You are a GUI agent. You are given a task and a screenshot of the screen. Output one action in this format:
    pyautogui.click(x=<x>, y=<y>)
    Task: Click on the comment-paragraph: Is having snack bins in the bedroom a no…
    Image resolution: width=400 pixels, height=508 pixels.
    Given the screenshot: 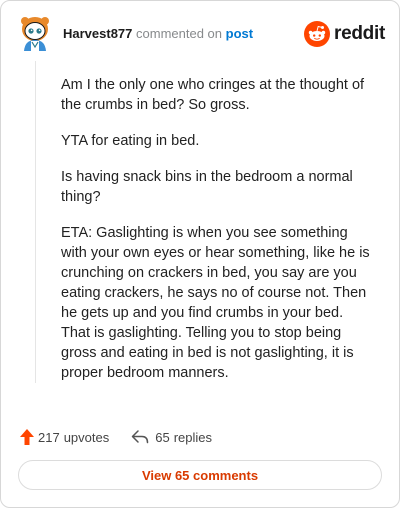 What is the action you would take?
    pyautogui.click(x=207, y=187)
    